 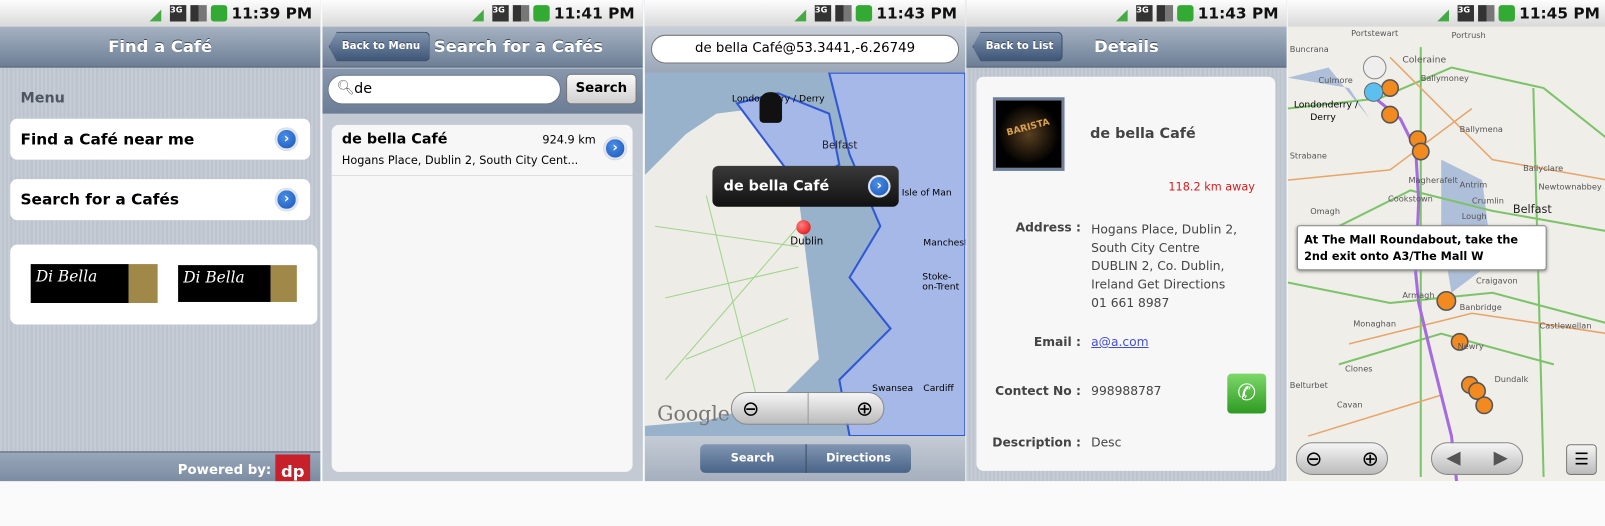 I want to click on map-label: Monaghan, so click(x=1375, y=324).